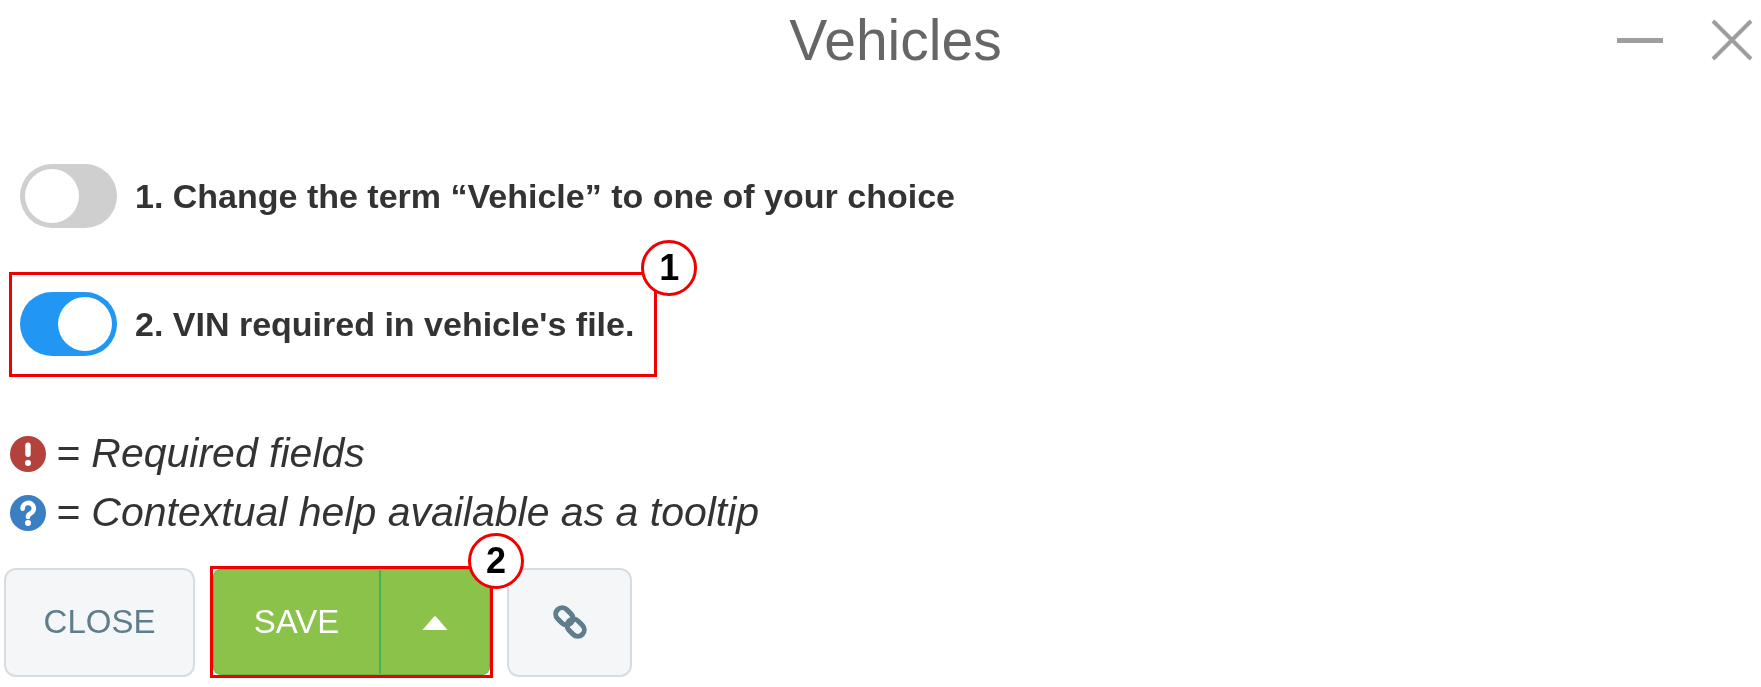 The height and width of the screenshot is (687, 1761). Describe the element at coordinates (28, 453) in the screenshot. I see `exclamation-circle-icon` at that location.